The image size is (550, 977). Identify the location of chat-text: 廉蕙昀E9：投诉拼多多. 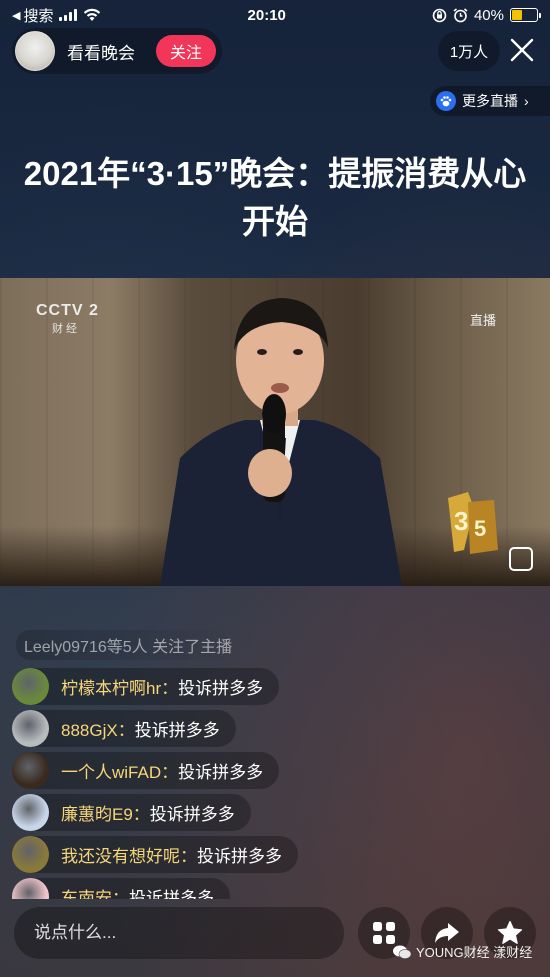
(148, 812).